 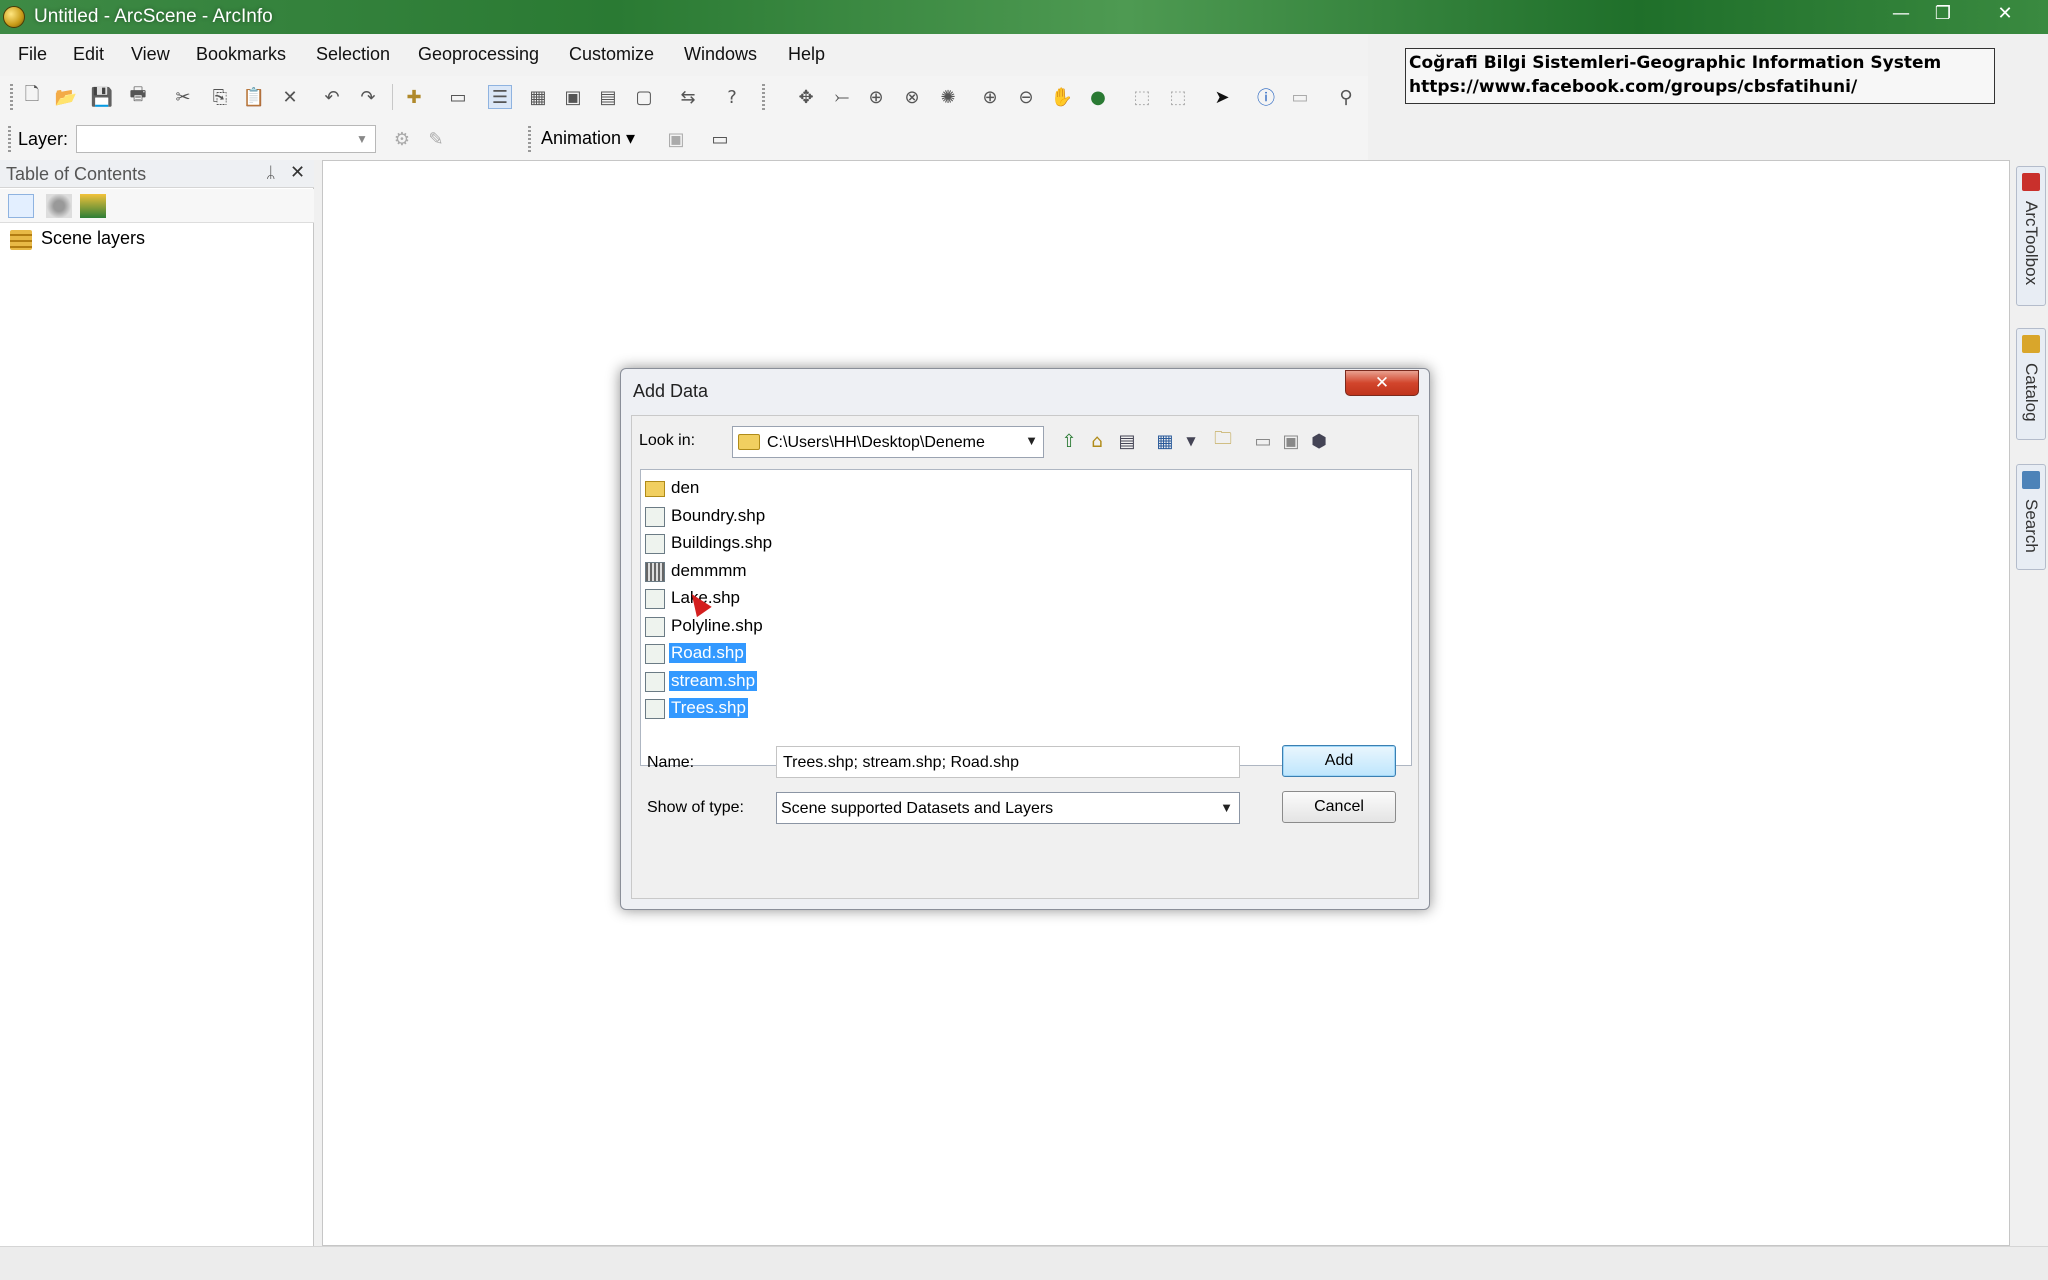 I want to click on save-icon: 💾, so click(x=102, y=97).